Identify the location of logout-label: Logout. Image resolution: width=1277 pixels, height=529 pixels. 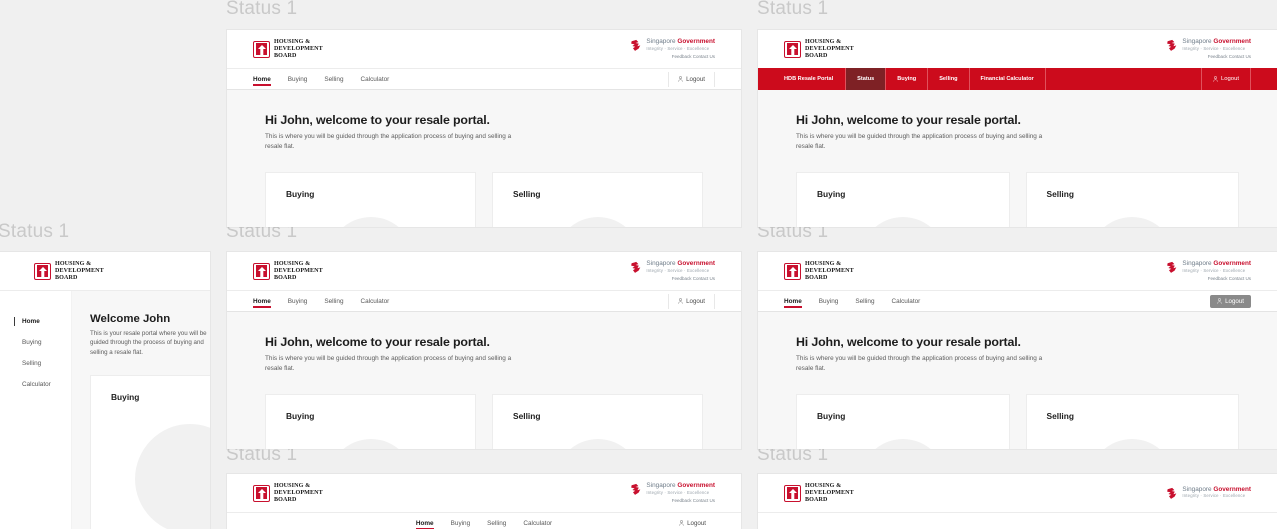
(696, 523).